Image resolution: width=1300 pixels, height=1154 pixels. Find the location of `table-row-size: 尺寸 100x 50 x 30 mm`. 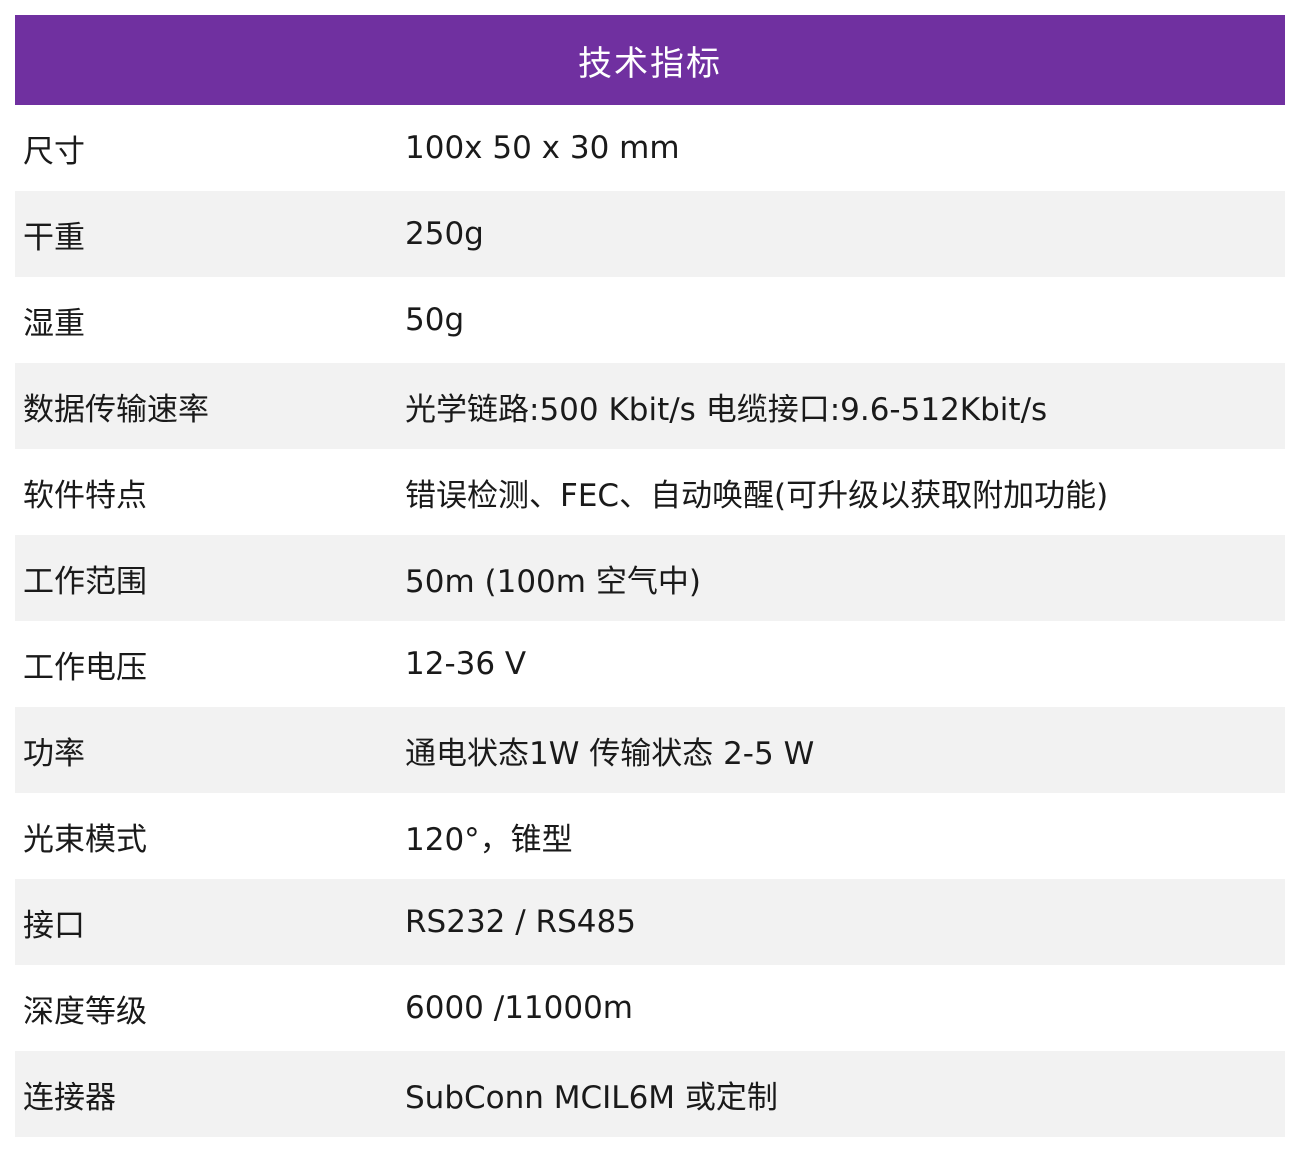

table-row-size: 尺寸 100x 50 x 30 mm is located at coordinates (650, 148).